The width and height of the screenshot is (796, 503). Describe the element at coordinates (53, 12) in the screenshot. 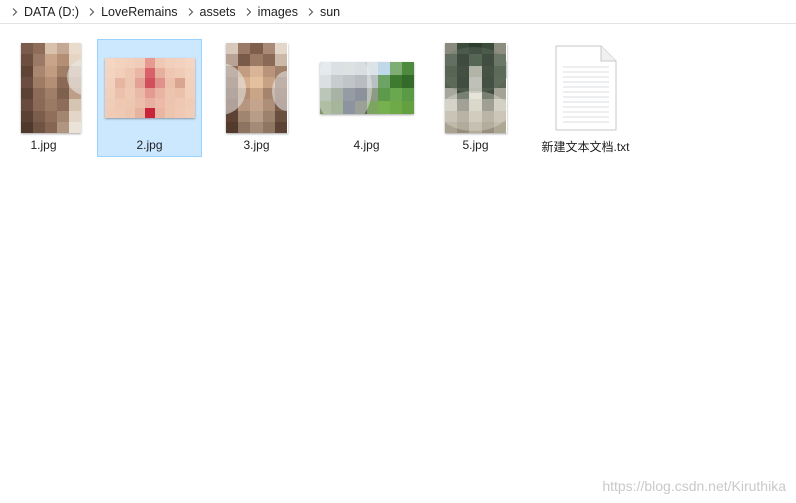

I see `breadcrumb-item-drive: DATA (D:)` at that location.